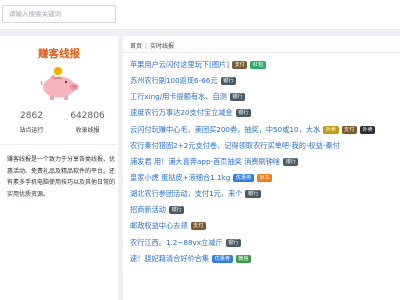  What do you see at coordinates (178, 97) in the screenshot?
I see `post-title-link: 工行xing/用卡提额有水、自测` at bounding box center [178, 97].